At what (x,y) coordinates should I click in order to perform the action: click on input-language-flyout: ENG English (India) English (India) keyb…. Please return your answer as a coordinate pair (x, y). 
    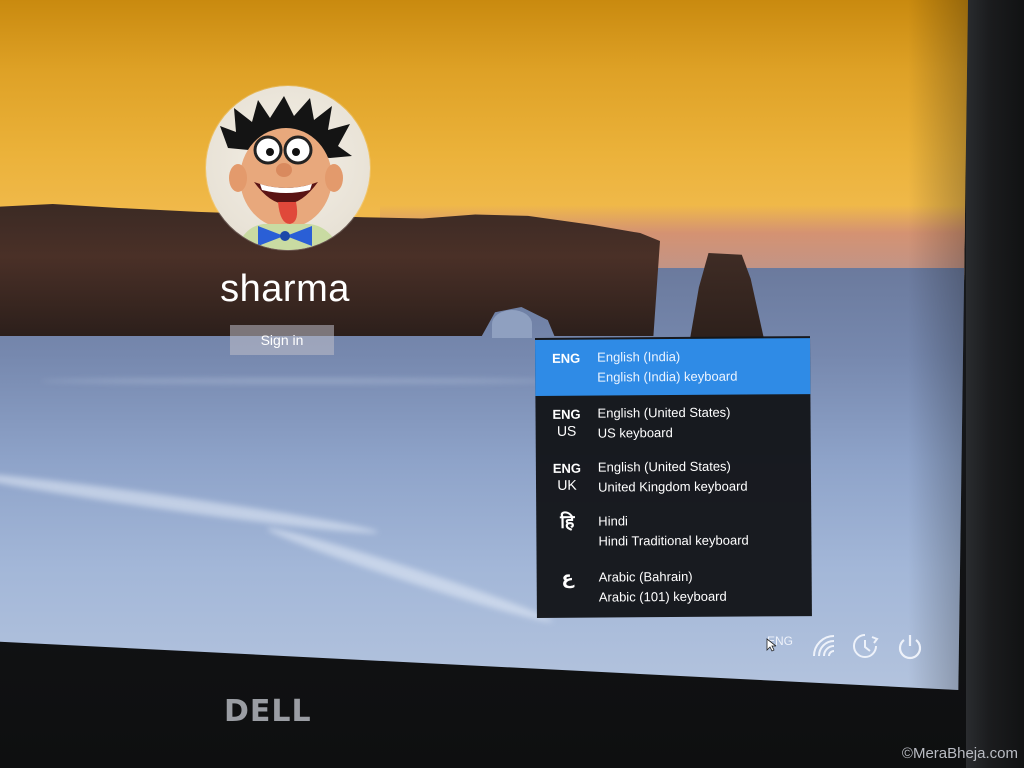
    Looking at the image, I should click on (673, 477).